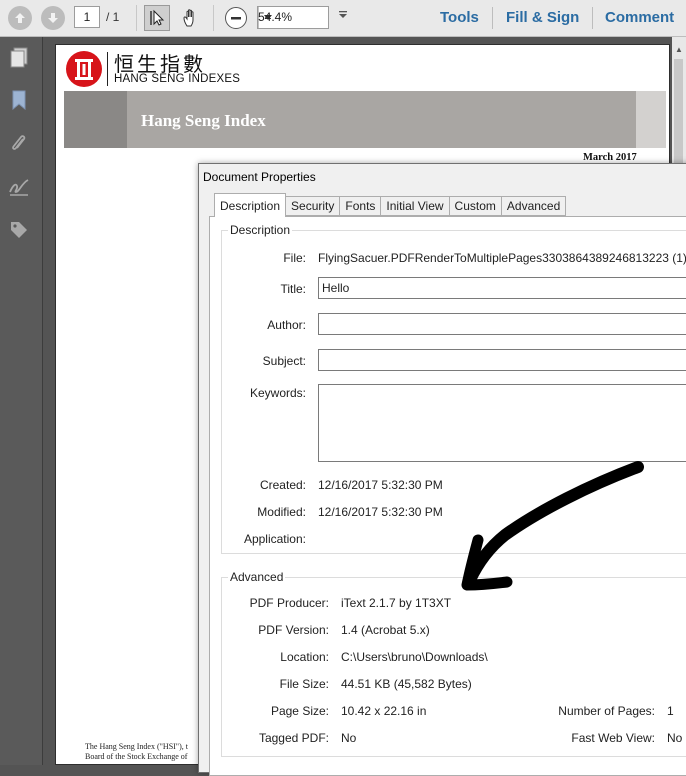 The height and width of the screenshot is (776, 686). Describe the element at coordinates (289, 603) in the screenshot. I see `producer-label: PDF Producer:` at that location.